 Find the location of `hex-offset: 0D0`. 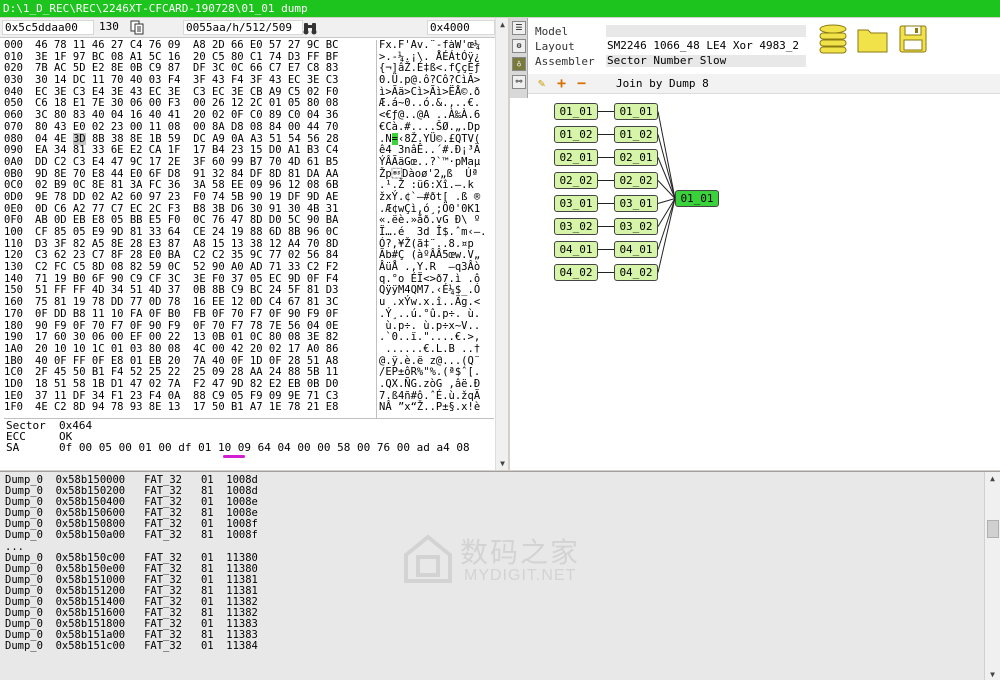

hex-offset: 0D0 is located at coordinates (13, 196).